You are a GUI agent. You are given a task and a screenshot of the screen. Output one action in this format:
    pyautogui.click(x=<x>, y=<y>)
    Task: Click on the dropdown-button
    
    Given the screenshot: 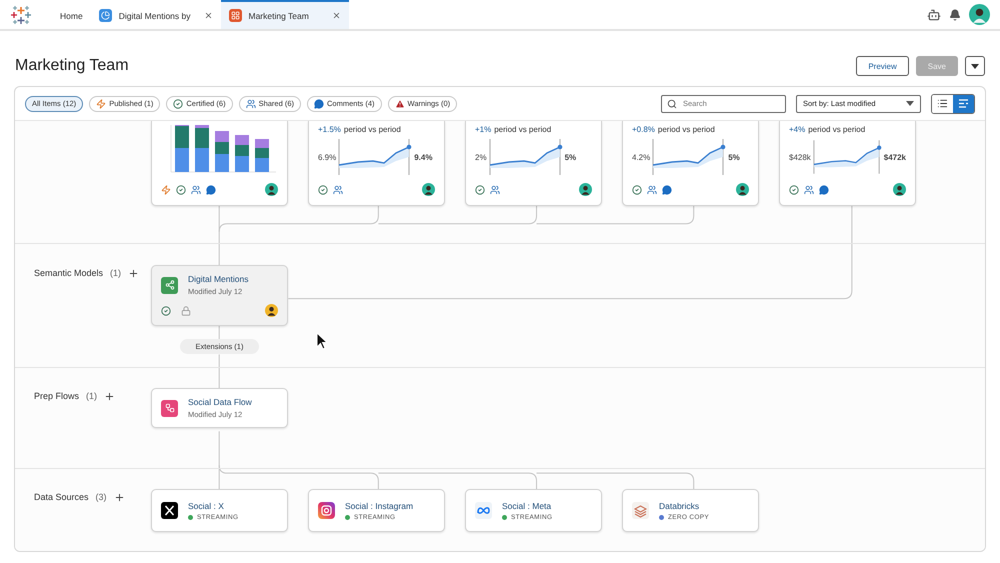 What is the action you would take?
    pyautogui.click(x=975, y=66)
    